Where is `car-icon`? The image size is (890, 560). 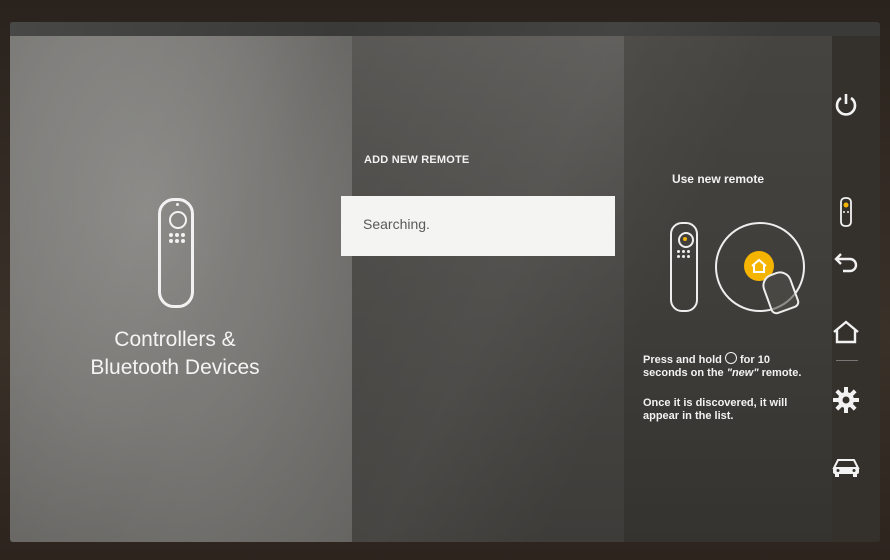
car-icon is located at coordinates (846, 468).